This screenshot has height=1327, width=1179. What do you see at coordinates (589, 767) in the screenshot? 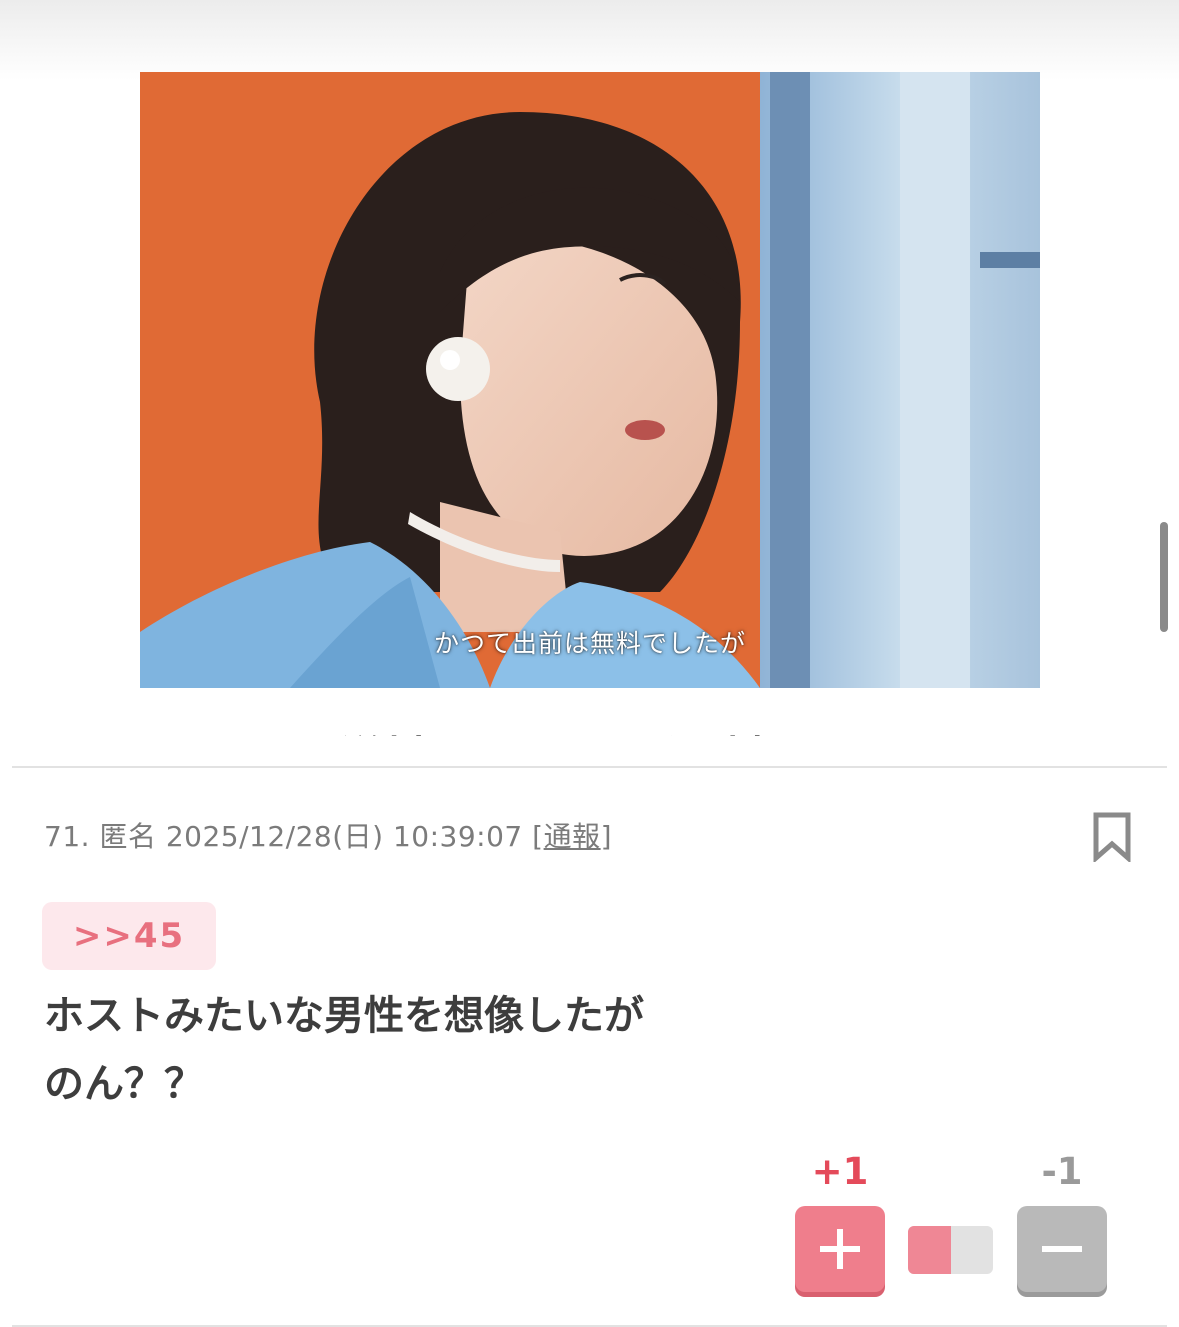
I see `post-divider-top` at bounding box center [589, 767].